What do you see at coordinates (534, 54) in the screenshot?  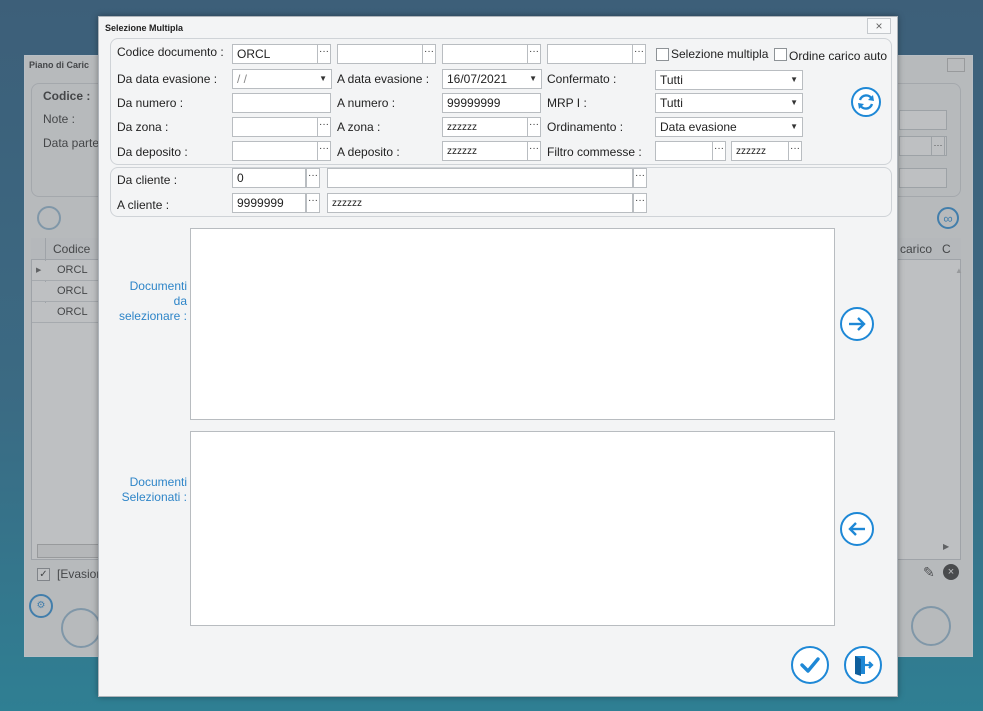 I see `codice-documento-lookup-3: ···` at bounding box center [534, 54].